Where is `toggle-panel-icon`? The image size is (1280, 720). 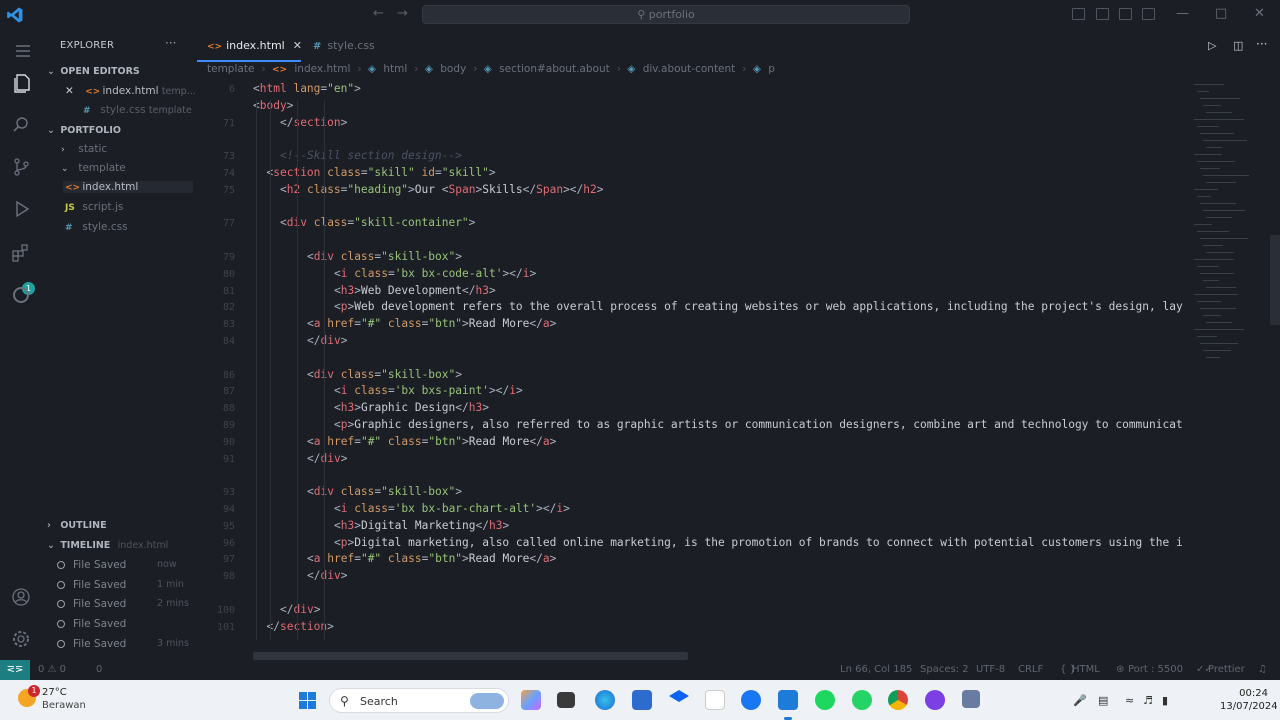 toggle-panel-icon is located at coordinates (1102, 14).